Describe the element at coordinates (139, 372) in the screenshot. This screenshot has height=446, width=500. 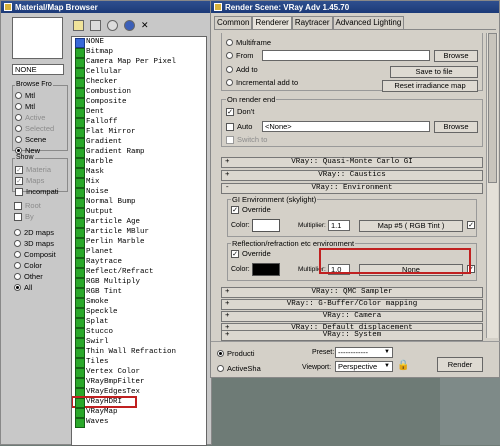
I see `map-list-item: Vertex Color` at that location.